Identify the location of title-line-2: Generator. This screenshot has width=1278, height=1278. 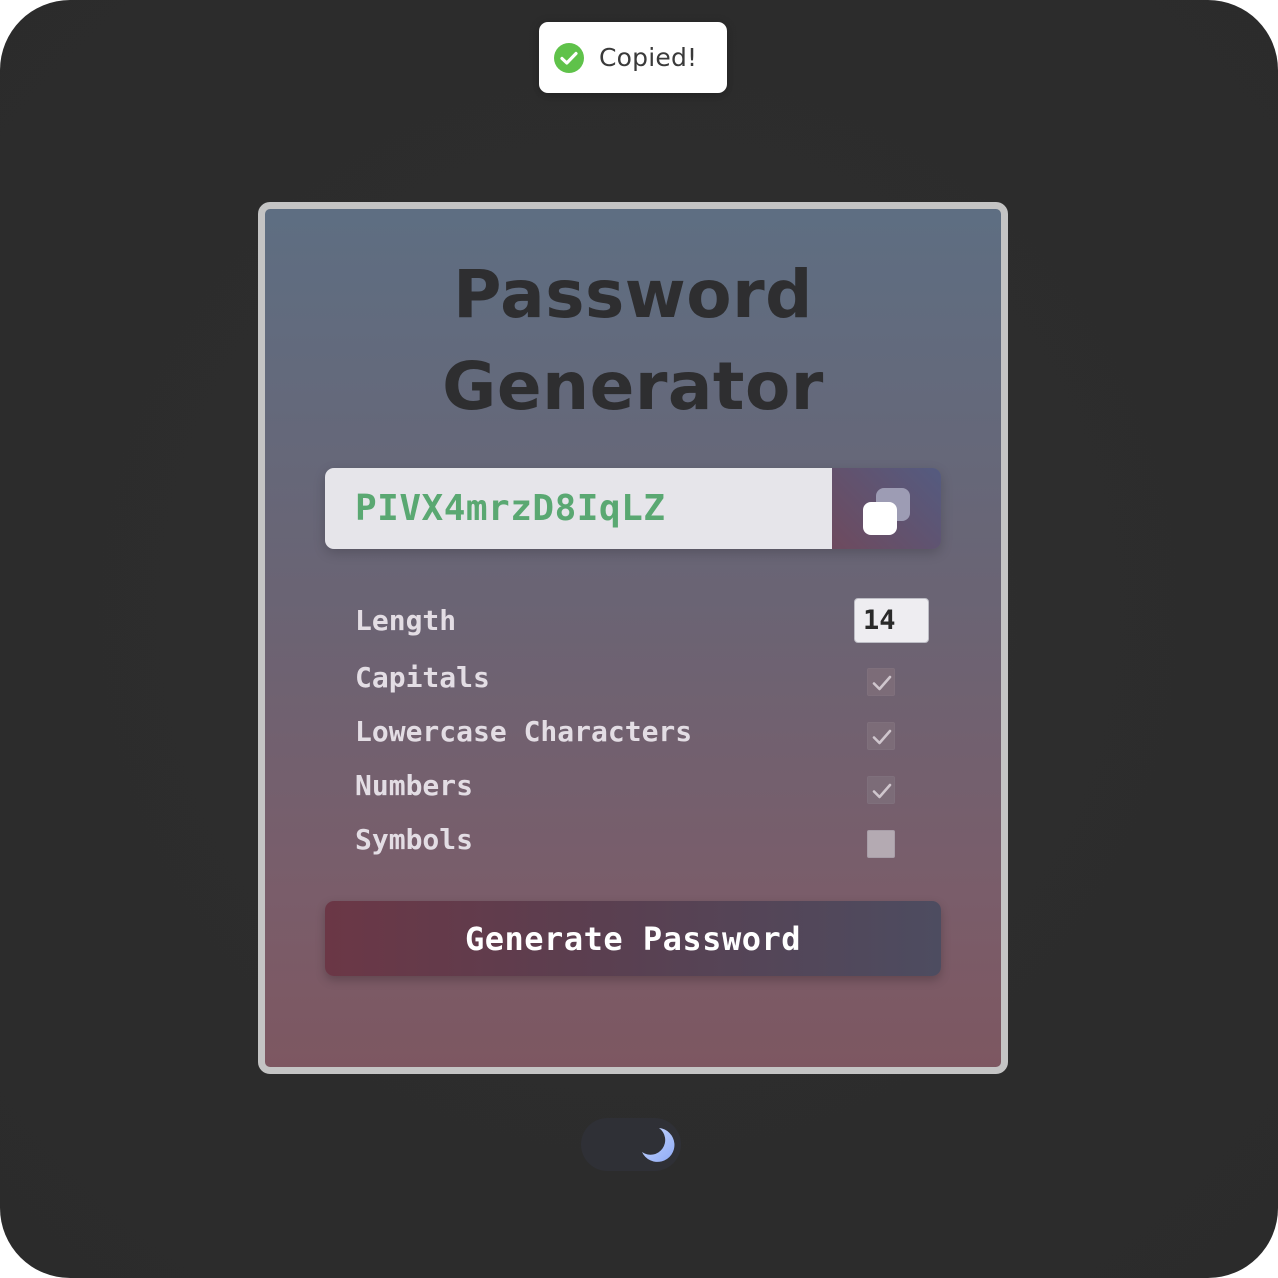
(633, 386).